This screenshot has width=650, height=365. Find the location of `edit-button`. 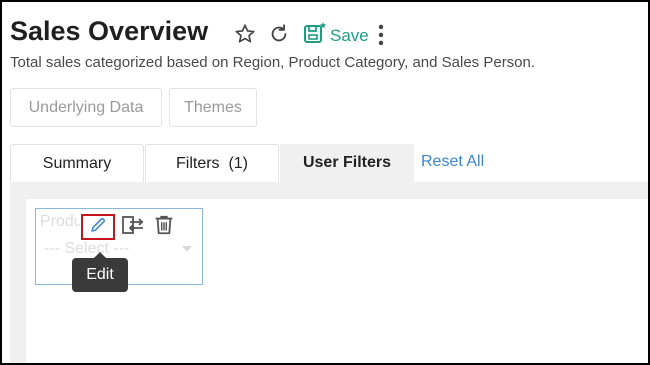

edit-button is located at coordinates (98, 227).